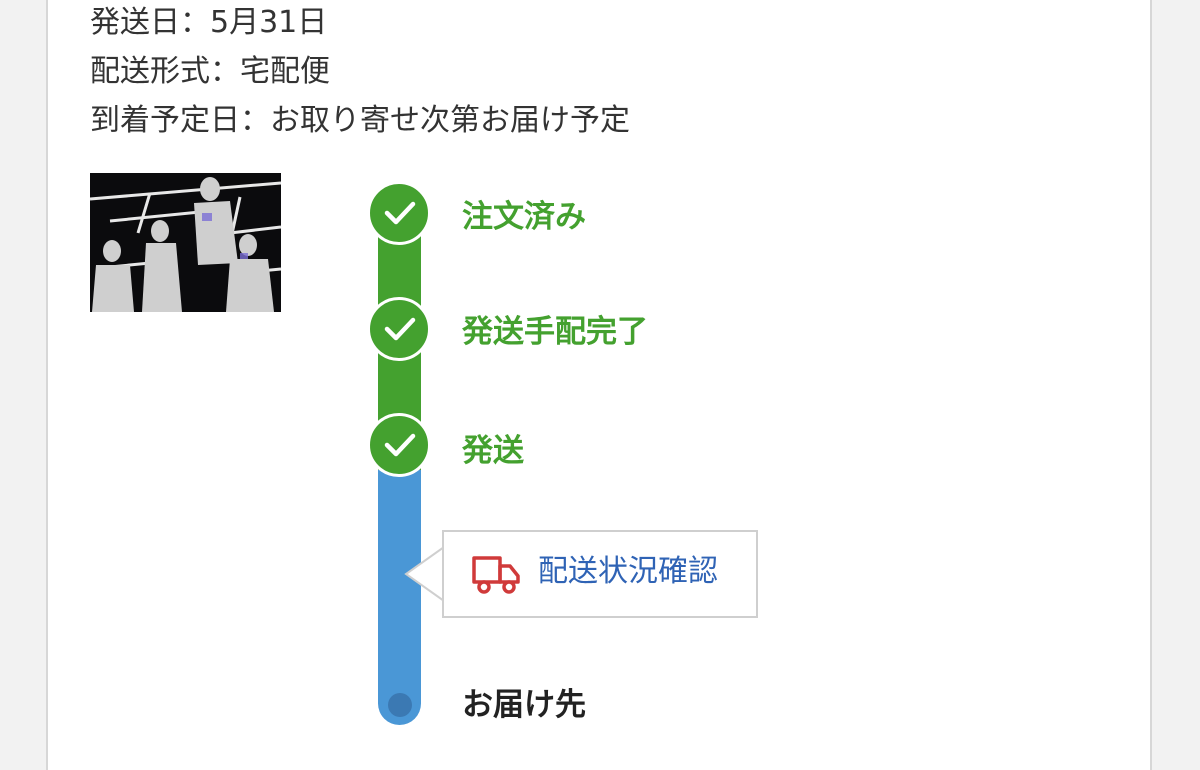  I want to click on step-shipped-label: 発送, so click(493, 451).